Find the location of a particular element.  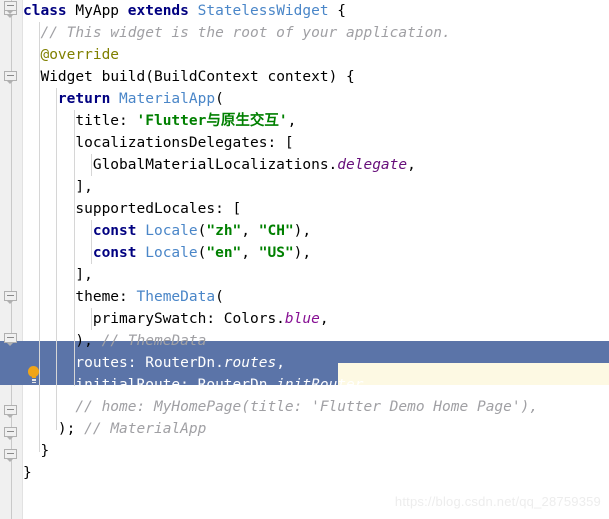

code-line-8: ], is located at coordinates (58, 187).